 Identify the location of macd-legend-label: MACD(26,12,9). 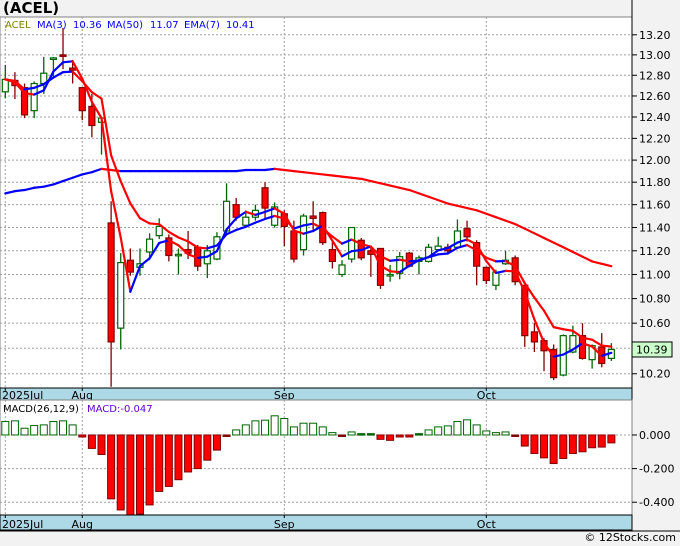
(41, 409).